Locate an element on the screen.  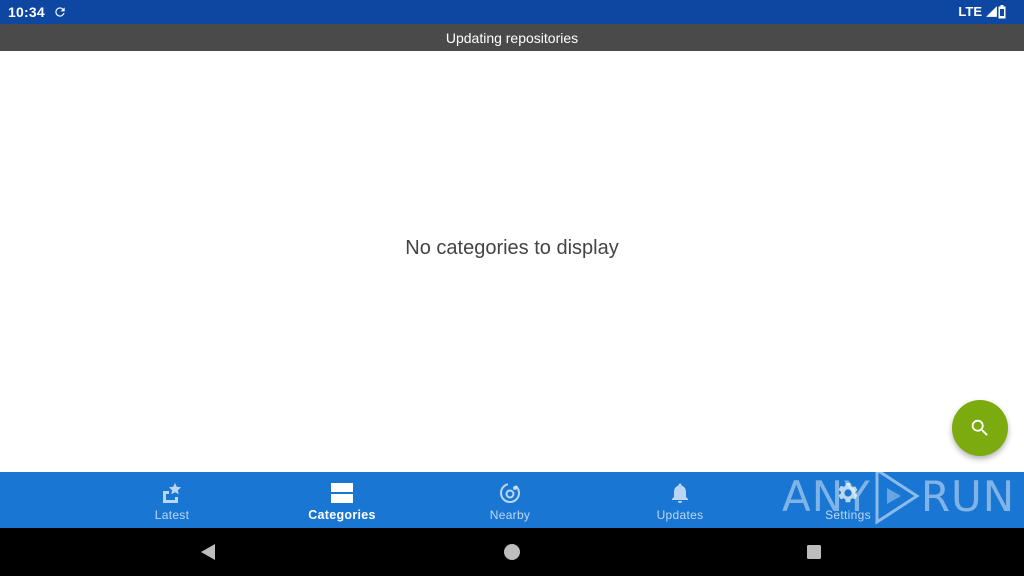
watermark-text-left: ANY is located at coordinates (826, 496).